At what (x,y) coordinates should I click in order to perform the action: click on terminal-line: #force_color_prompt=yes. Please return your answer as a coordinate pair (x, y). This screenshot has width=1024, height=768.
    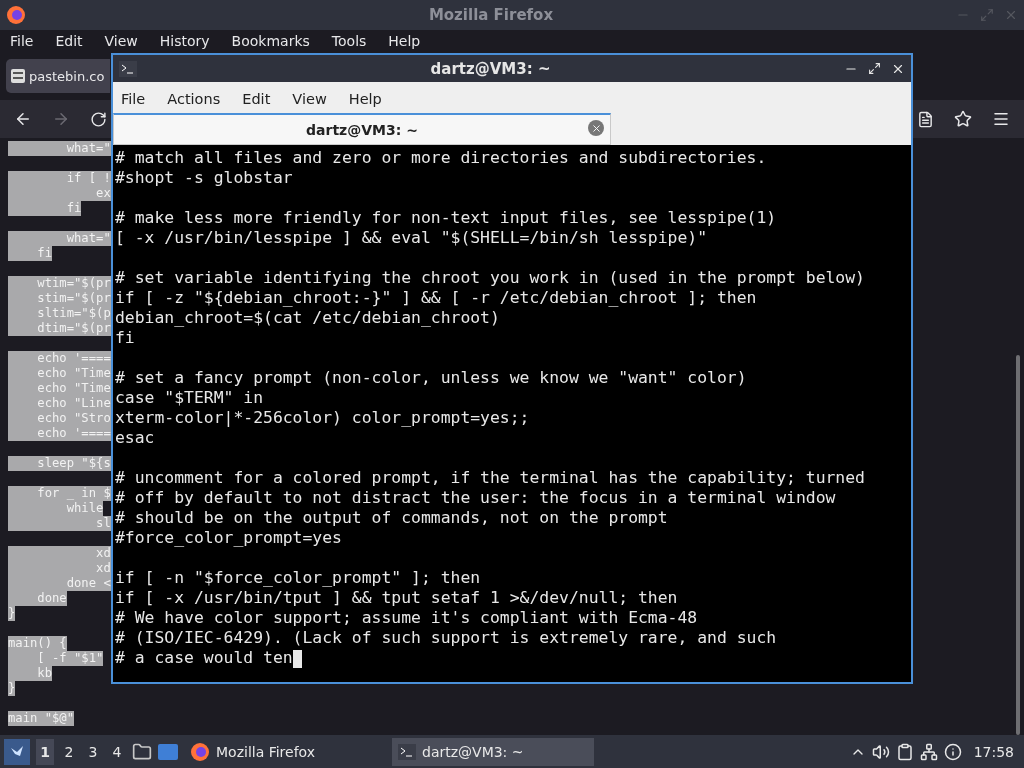
    Looking at the image, I should click on (229, 538).